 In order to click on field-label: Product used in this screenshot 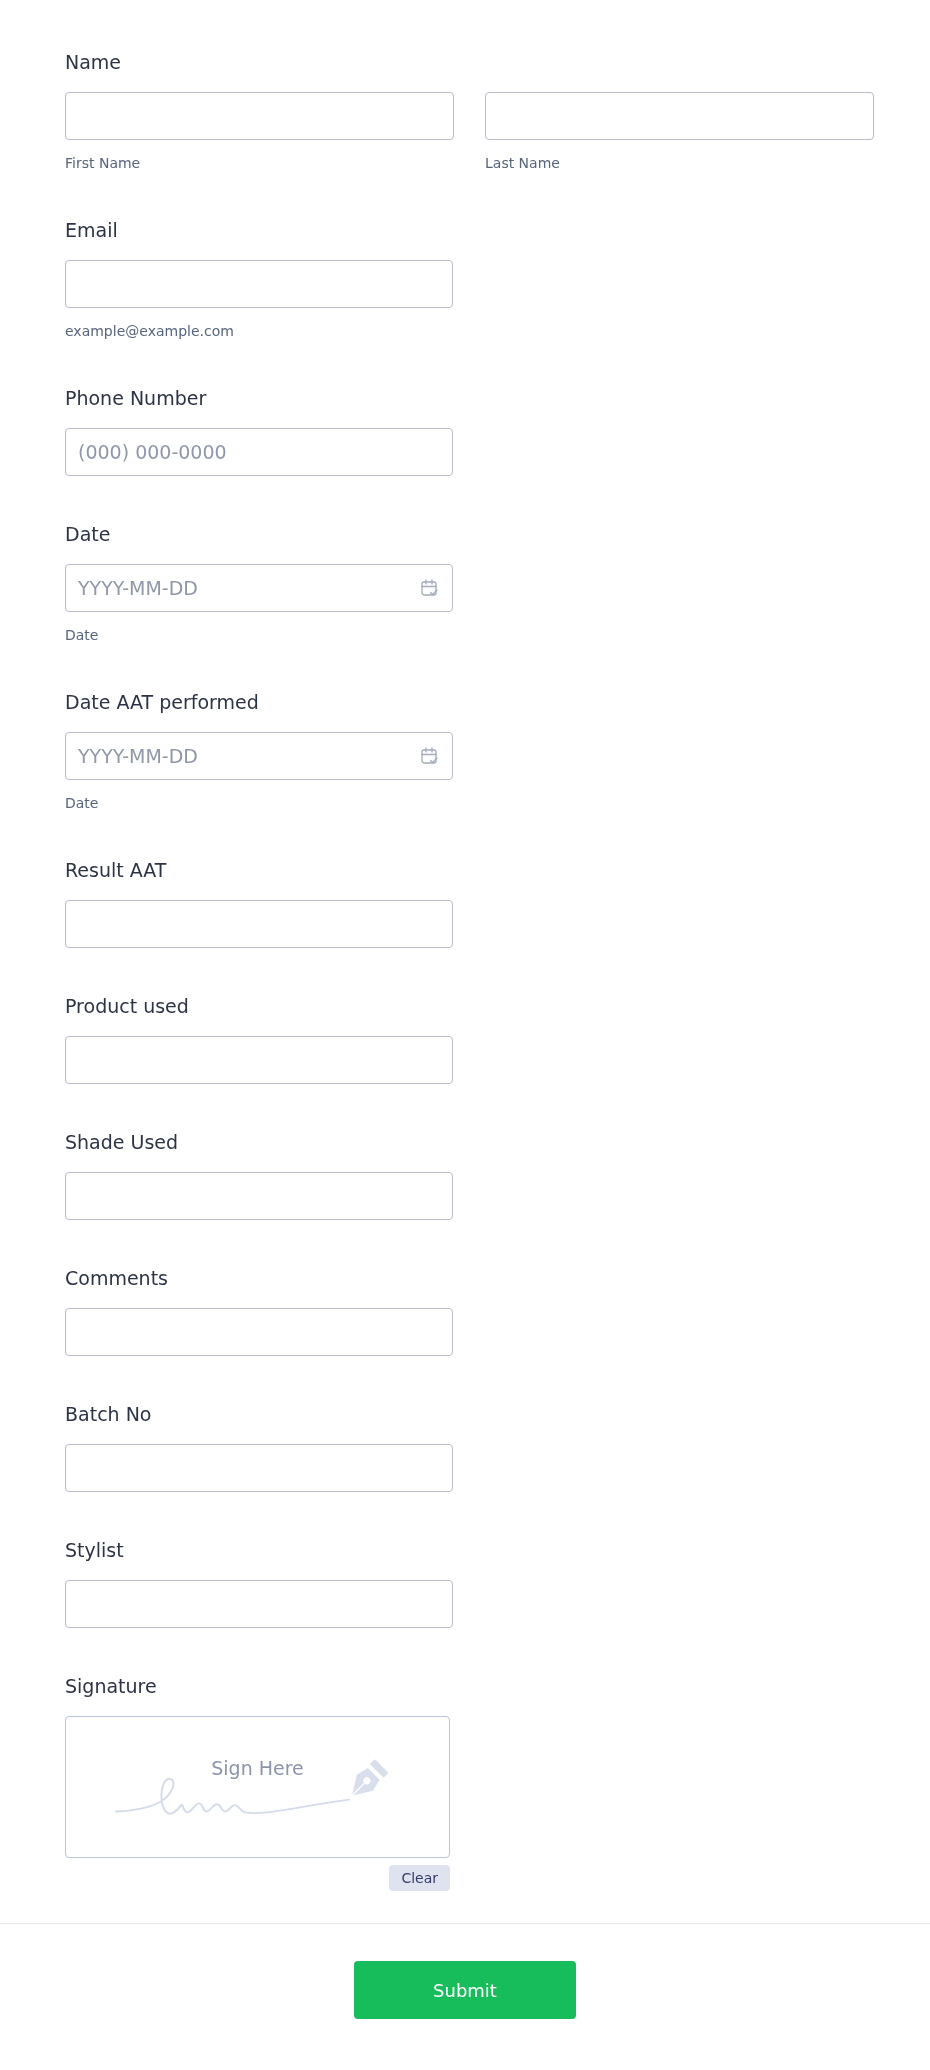, I will do `click(127, 1006)`.